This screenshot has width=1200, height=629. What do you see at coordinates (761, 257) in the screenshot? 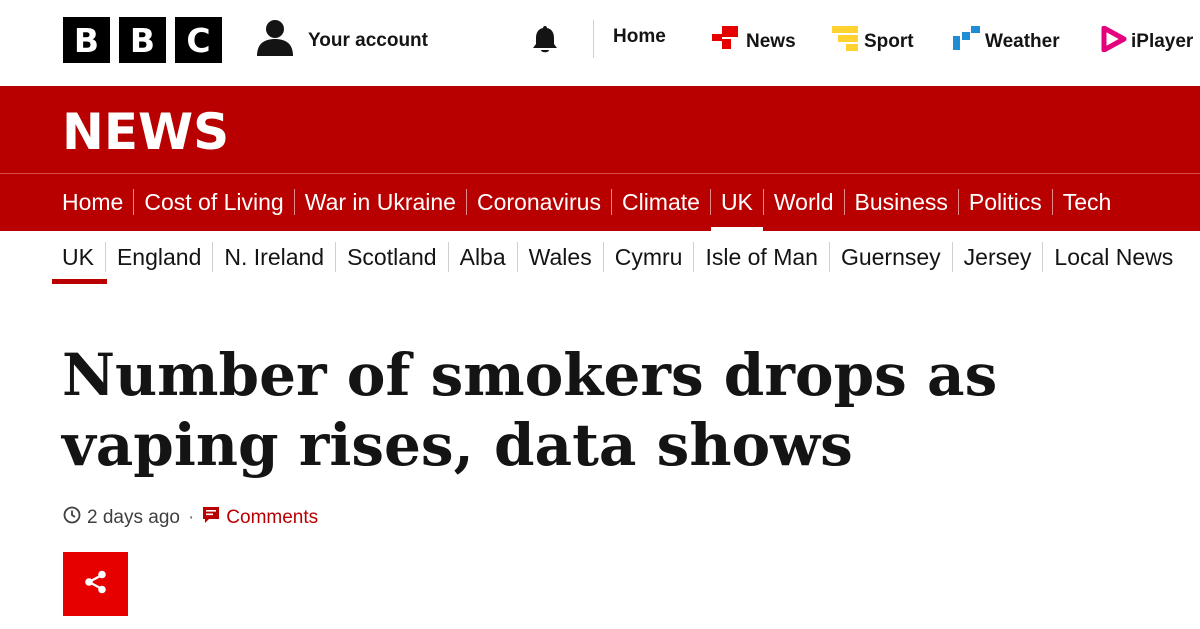
I see `secondary-nav-item: Isle of Man` at bounding box center [761, 257].